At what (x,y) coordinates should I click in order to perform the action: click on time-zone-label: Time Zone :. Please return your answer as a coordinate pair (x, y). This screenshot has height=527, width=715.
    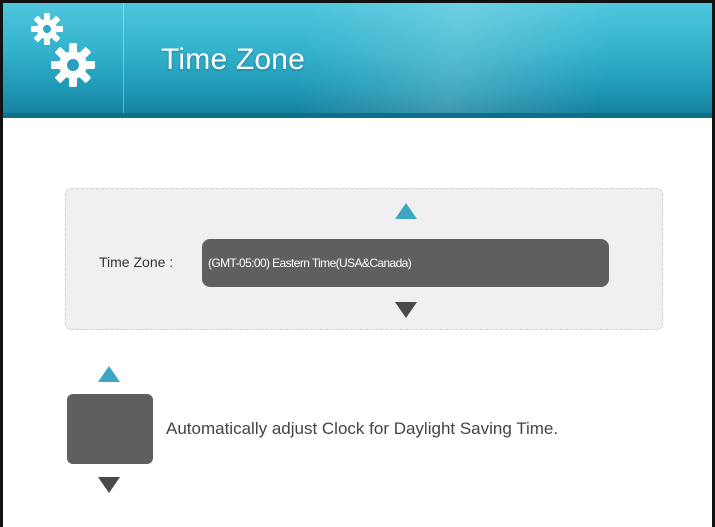
    Looking at the image, I should click on (136, 262).